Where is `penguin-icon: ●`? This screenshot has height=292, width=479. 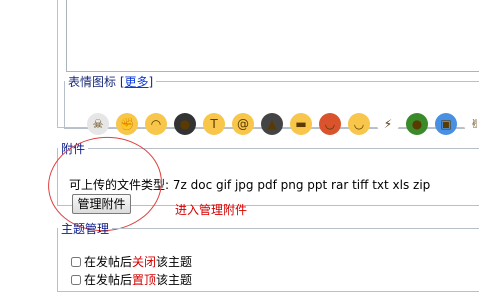
penguin-icon: ● is located at coordinates (185, 124).